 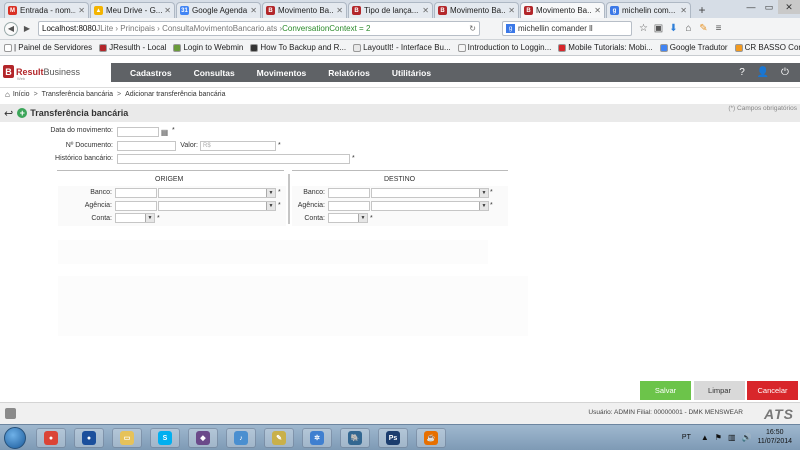 I want to click on menu-item: Movimentos, so click(x=282, y=73).